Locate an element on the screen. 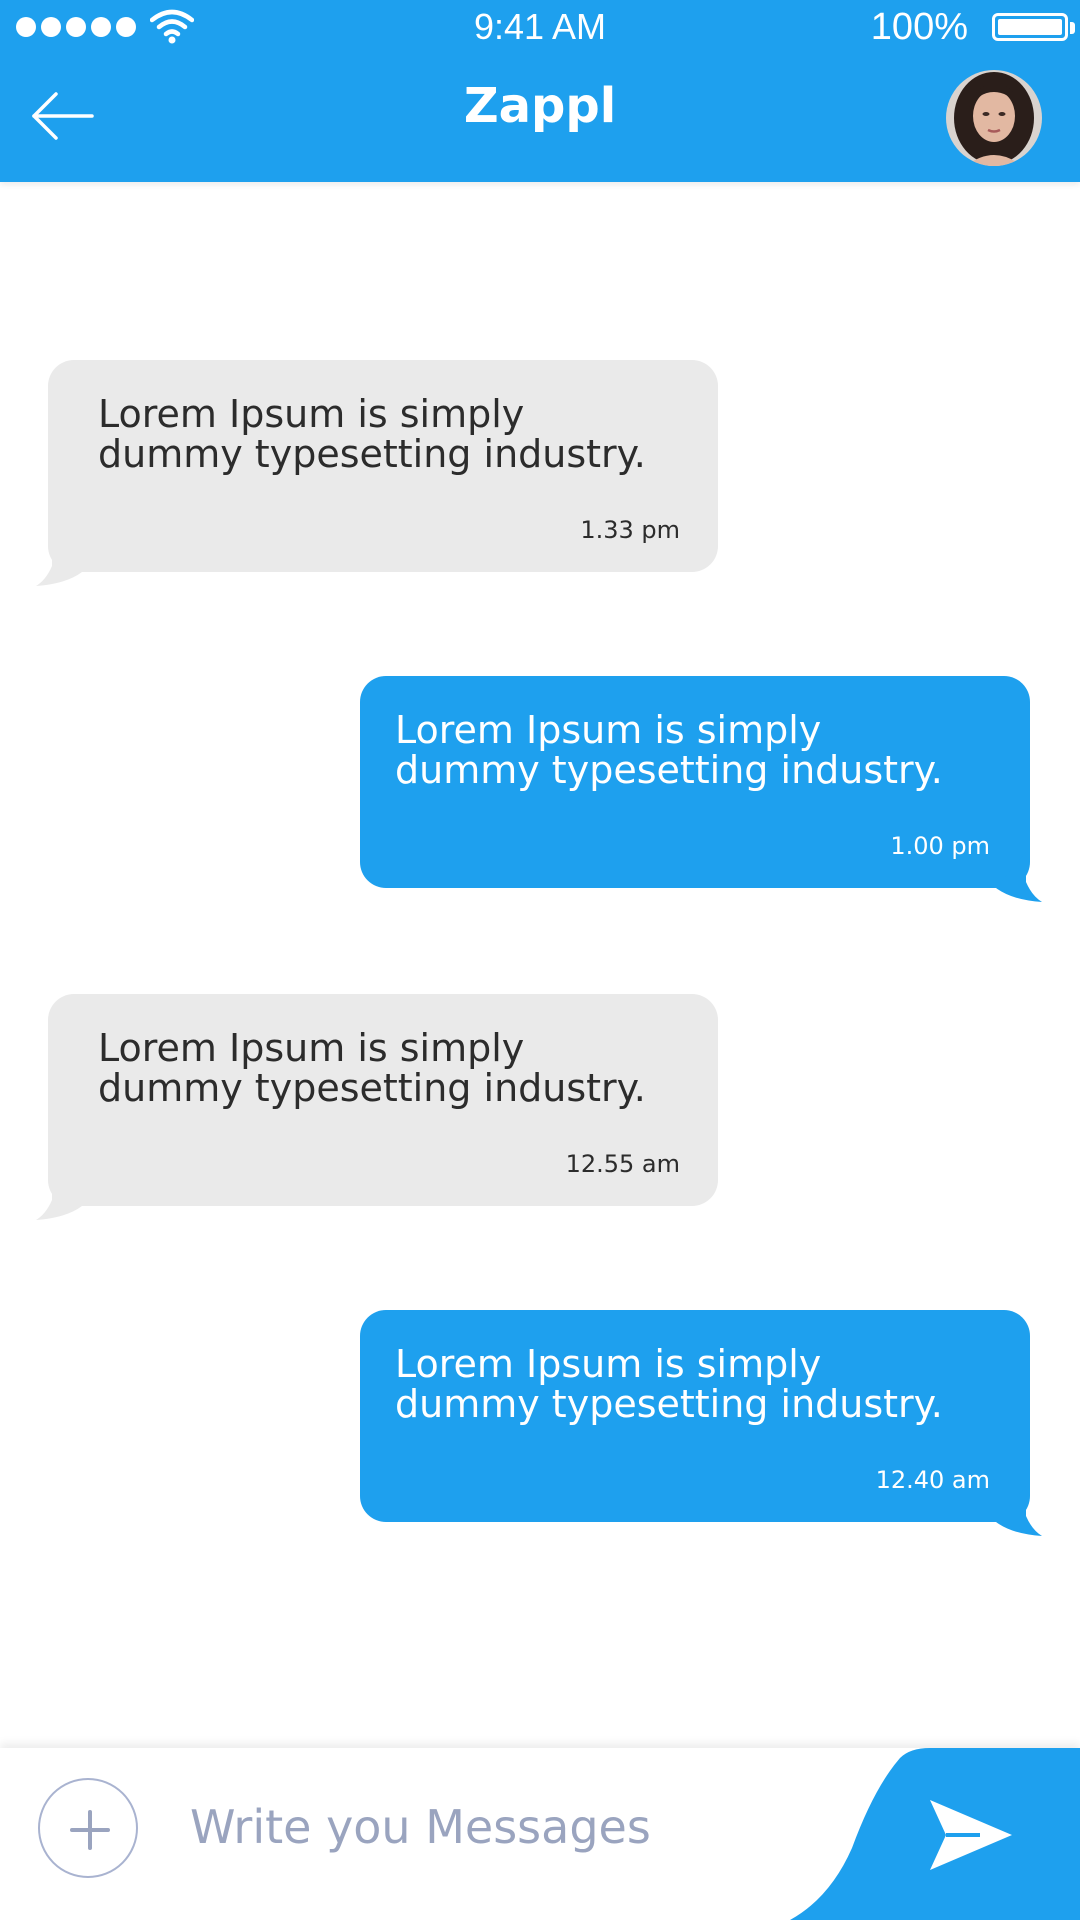 The height and width of the screenshot is (1920, 1080). battery-percentage: 100% is located at coordinates (919, 27).